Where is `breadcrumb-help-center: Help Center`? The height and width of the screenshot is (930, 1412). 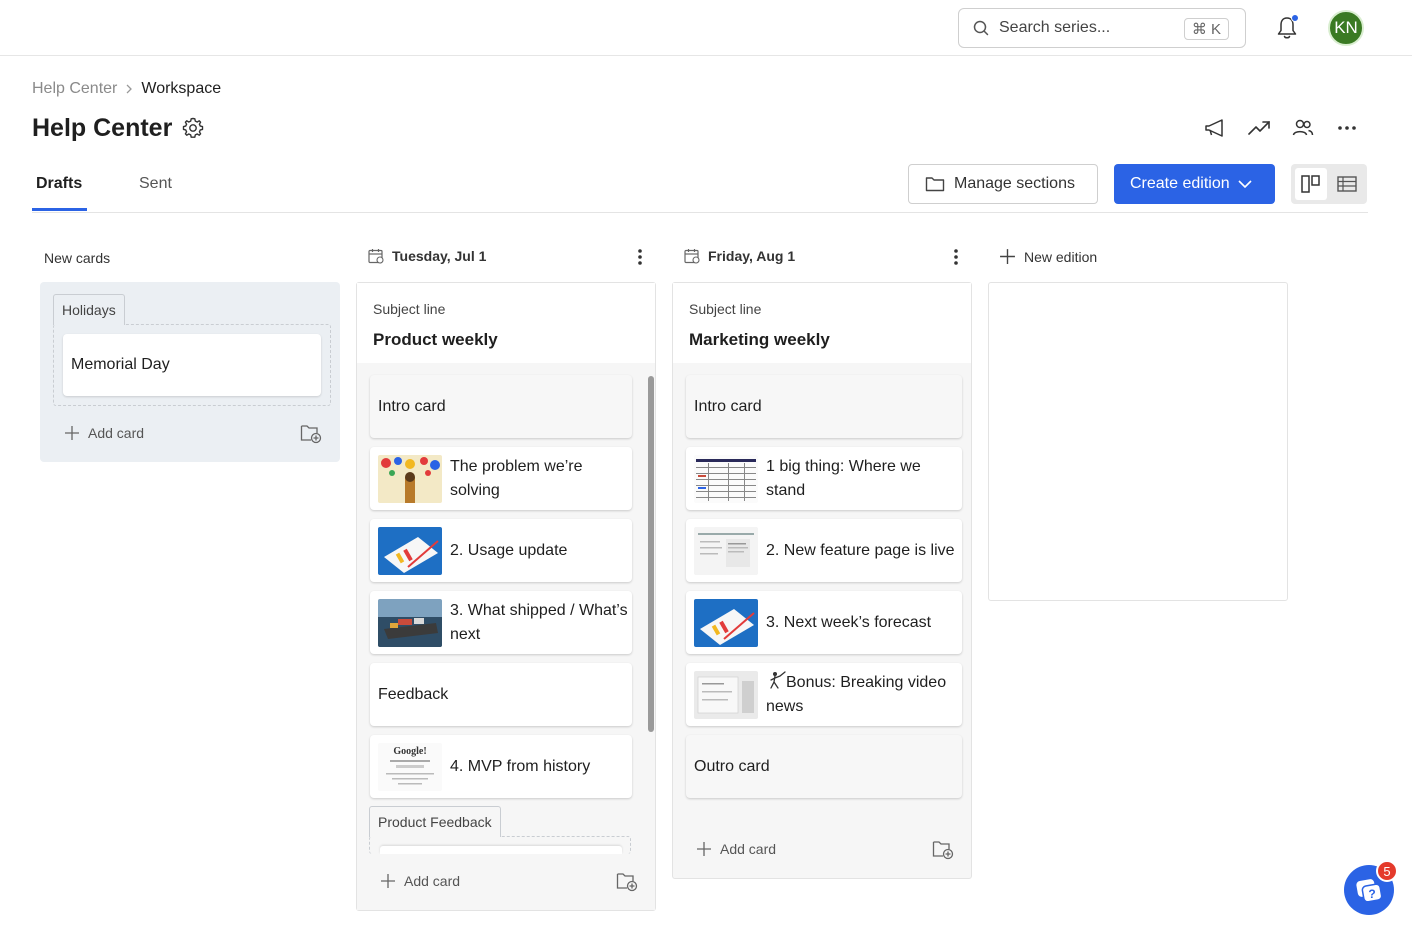
breadcrumb-help-center: Help Center is located at coordinates (74, 89).